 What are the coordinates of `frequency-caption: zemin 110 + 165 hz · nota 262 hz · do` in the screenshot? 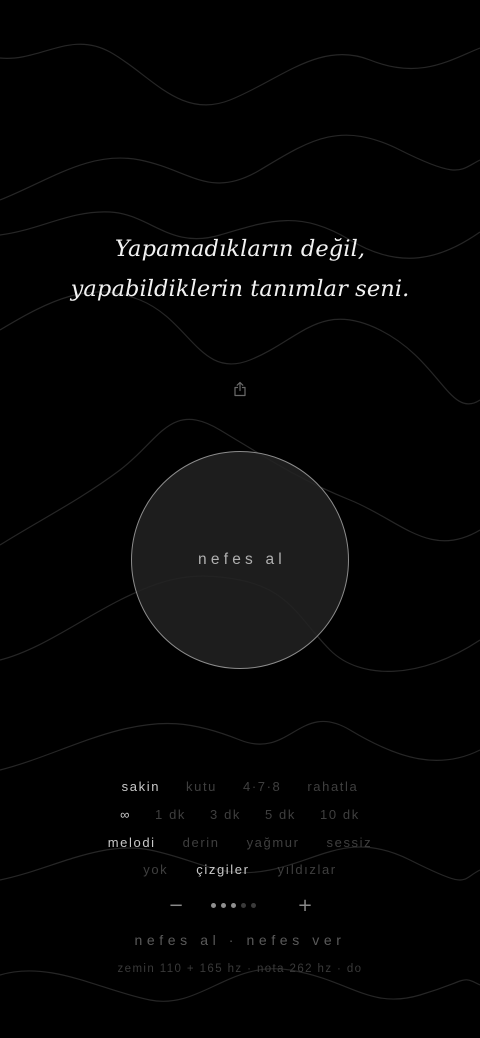 It's located at (240, 969).